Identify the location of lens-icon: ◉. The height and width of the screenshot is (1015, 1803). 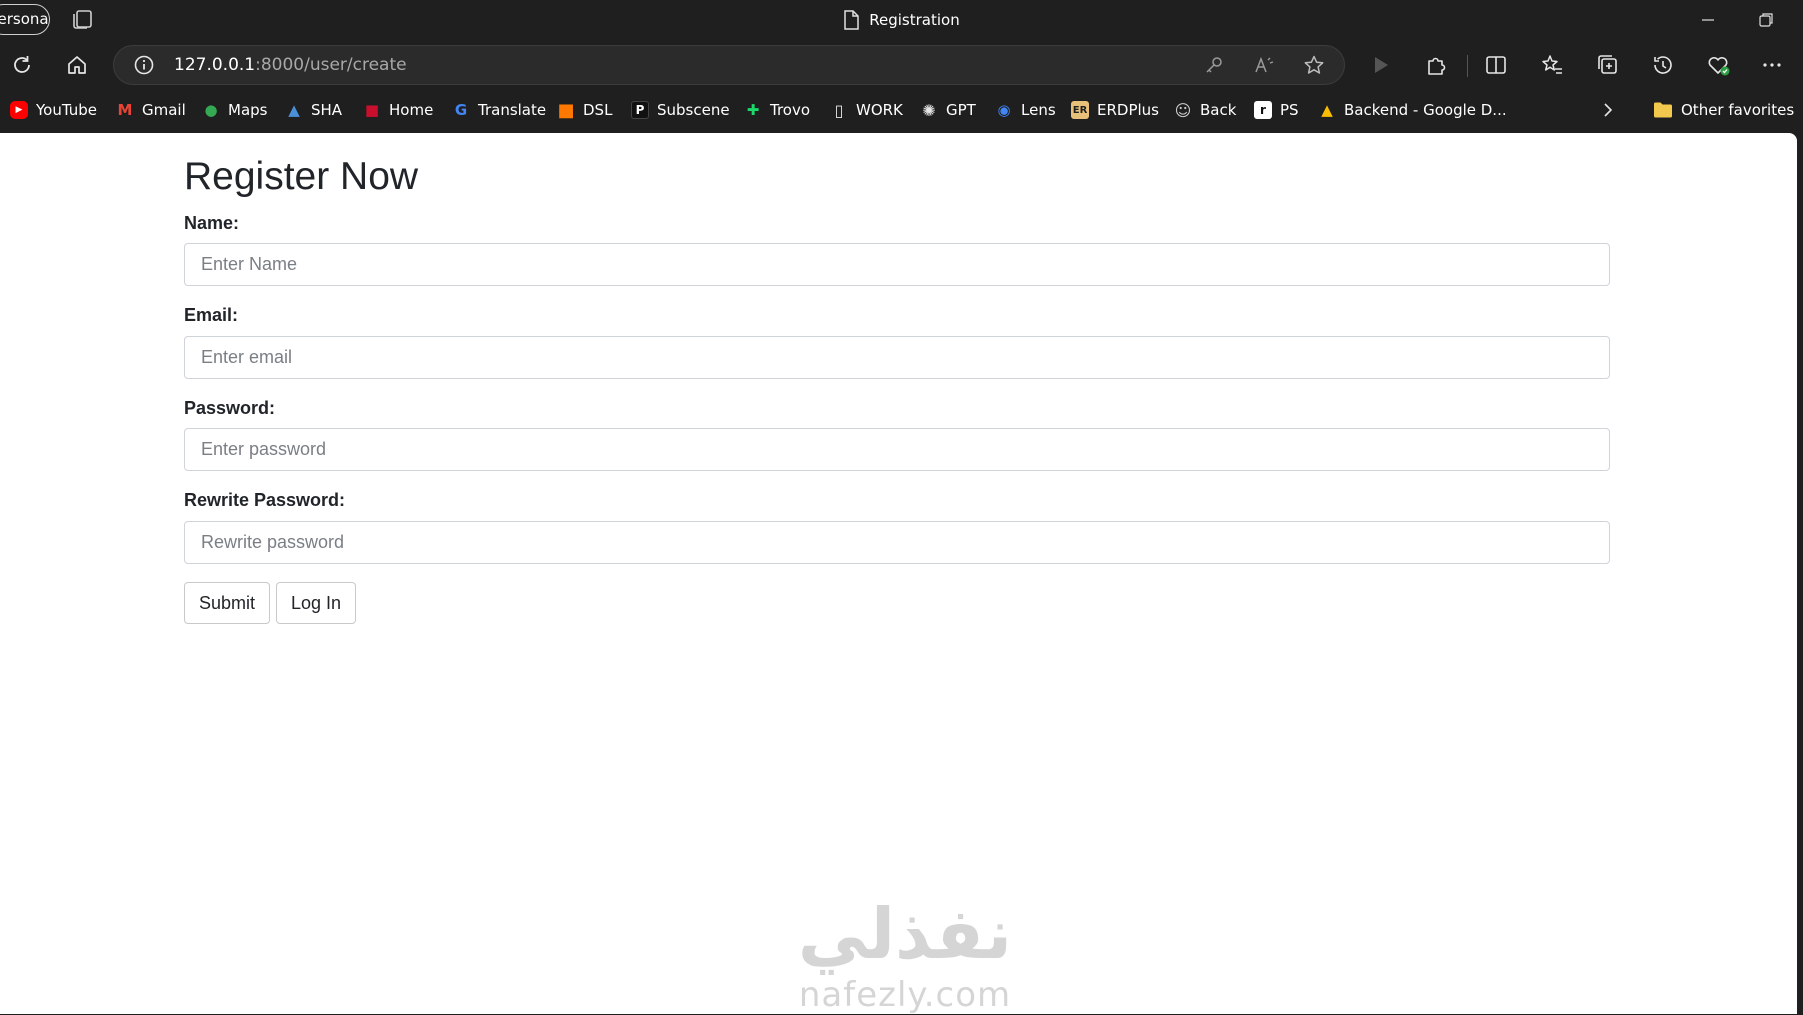
(1004, 110).